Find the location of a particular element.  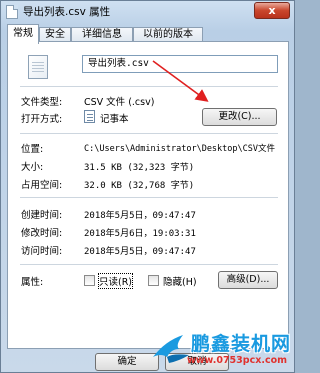

file-type-value: CSV 文件 (.csv) is located at coordinates (119, 102).